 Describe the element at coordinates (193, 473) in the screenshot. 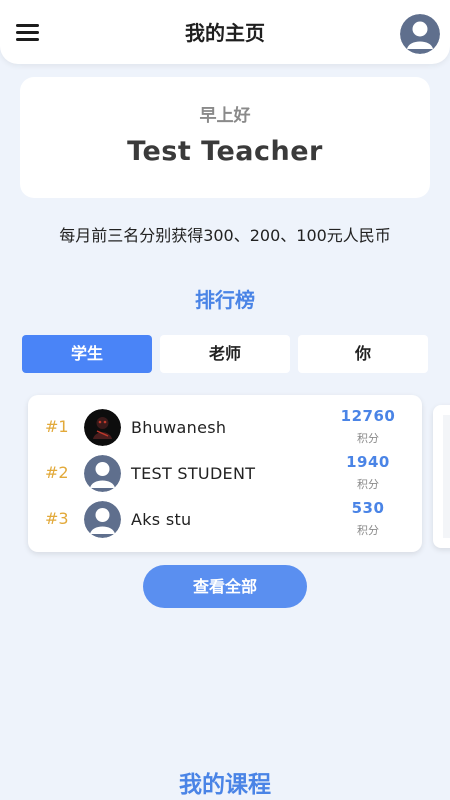

I see `student-name: TEST STUDENT` at that location.